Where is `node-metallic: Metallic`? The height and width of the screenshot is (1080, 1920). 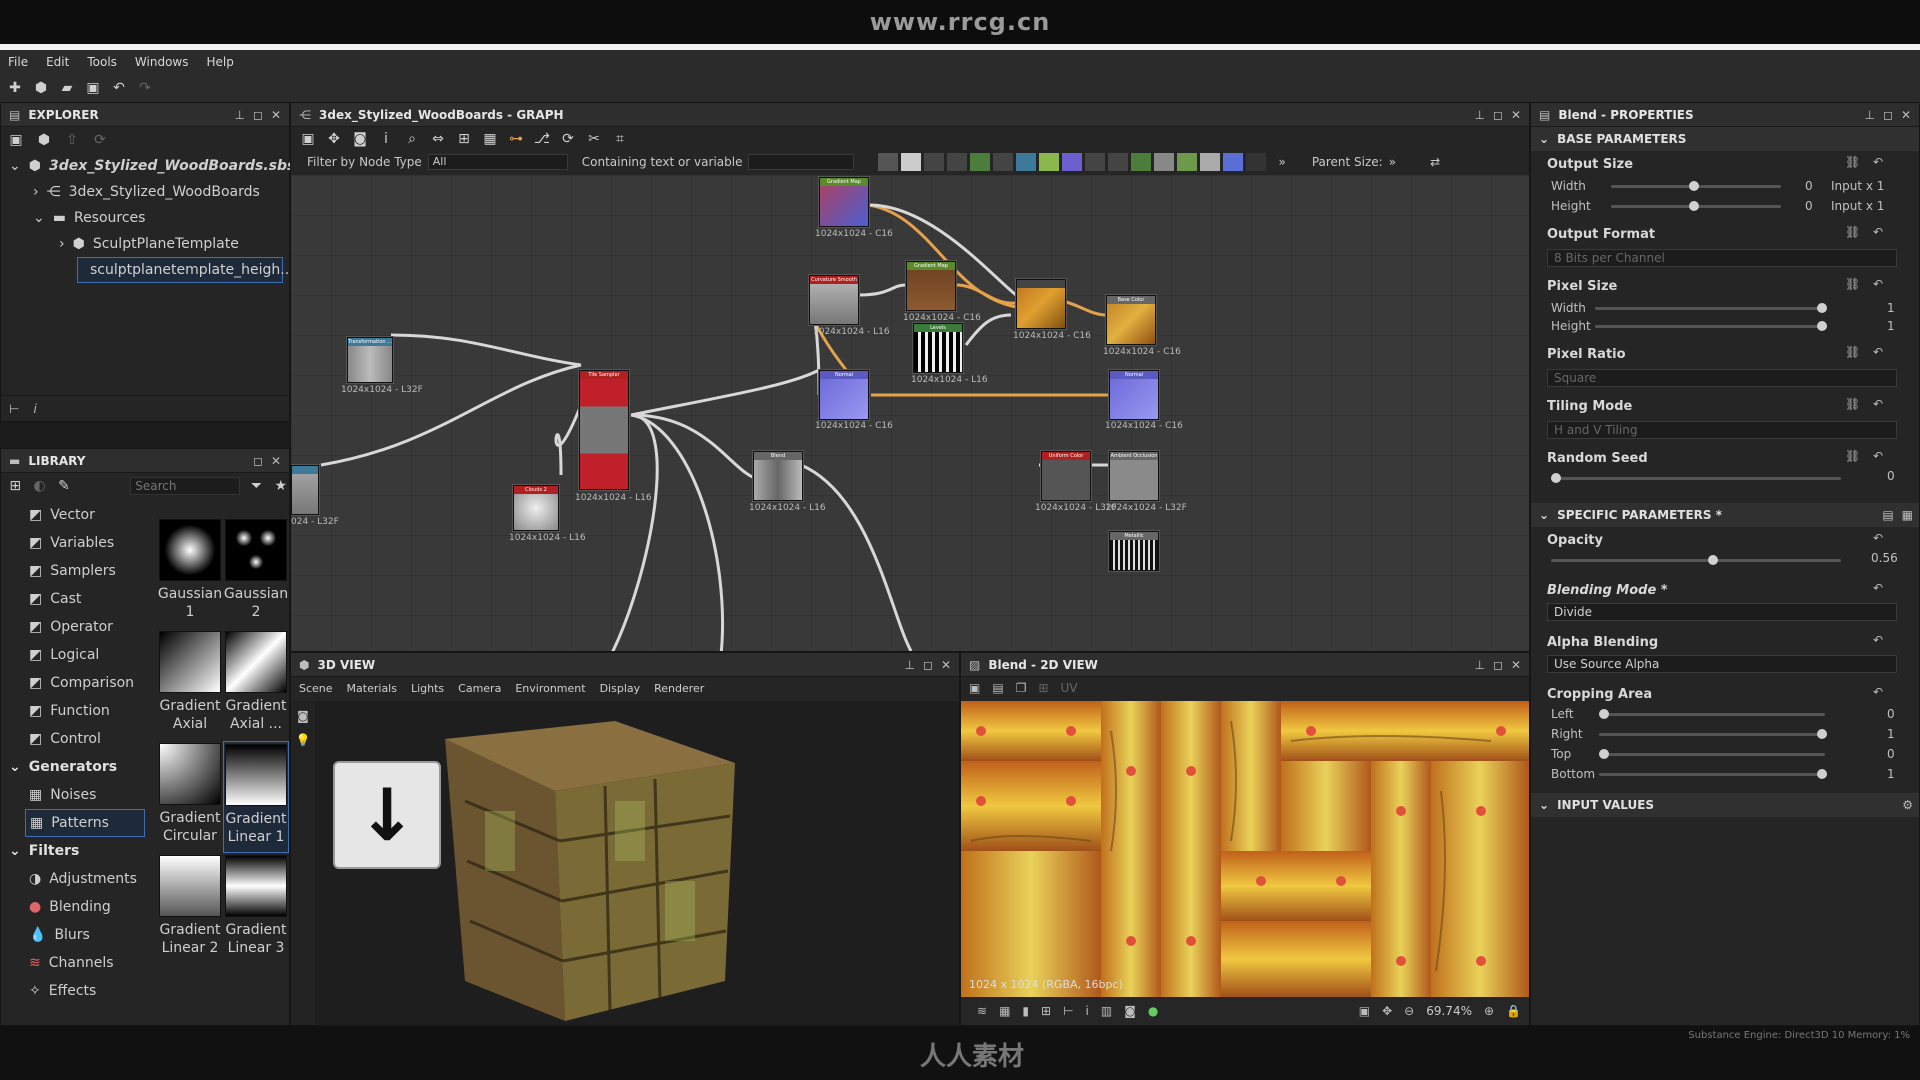
node-metallic: Metallic is located at coordinates (1134, 551).